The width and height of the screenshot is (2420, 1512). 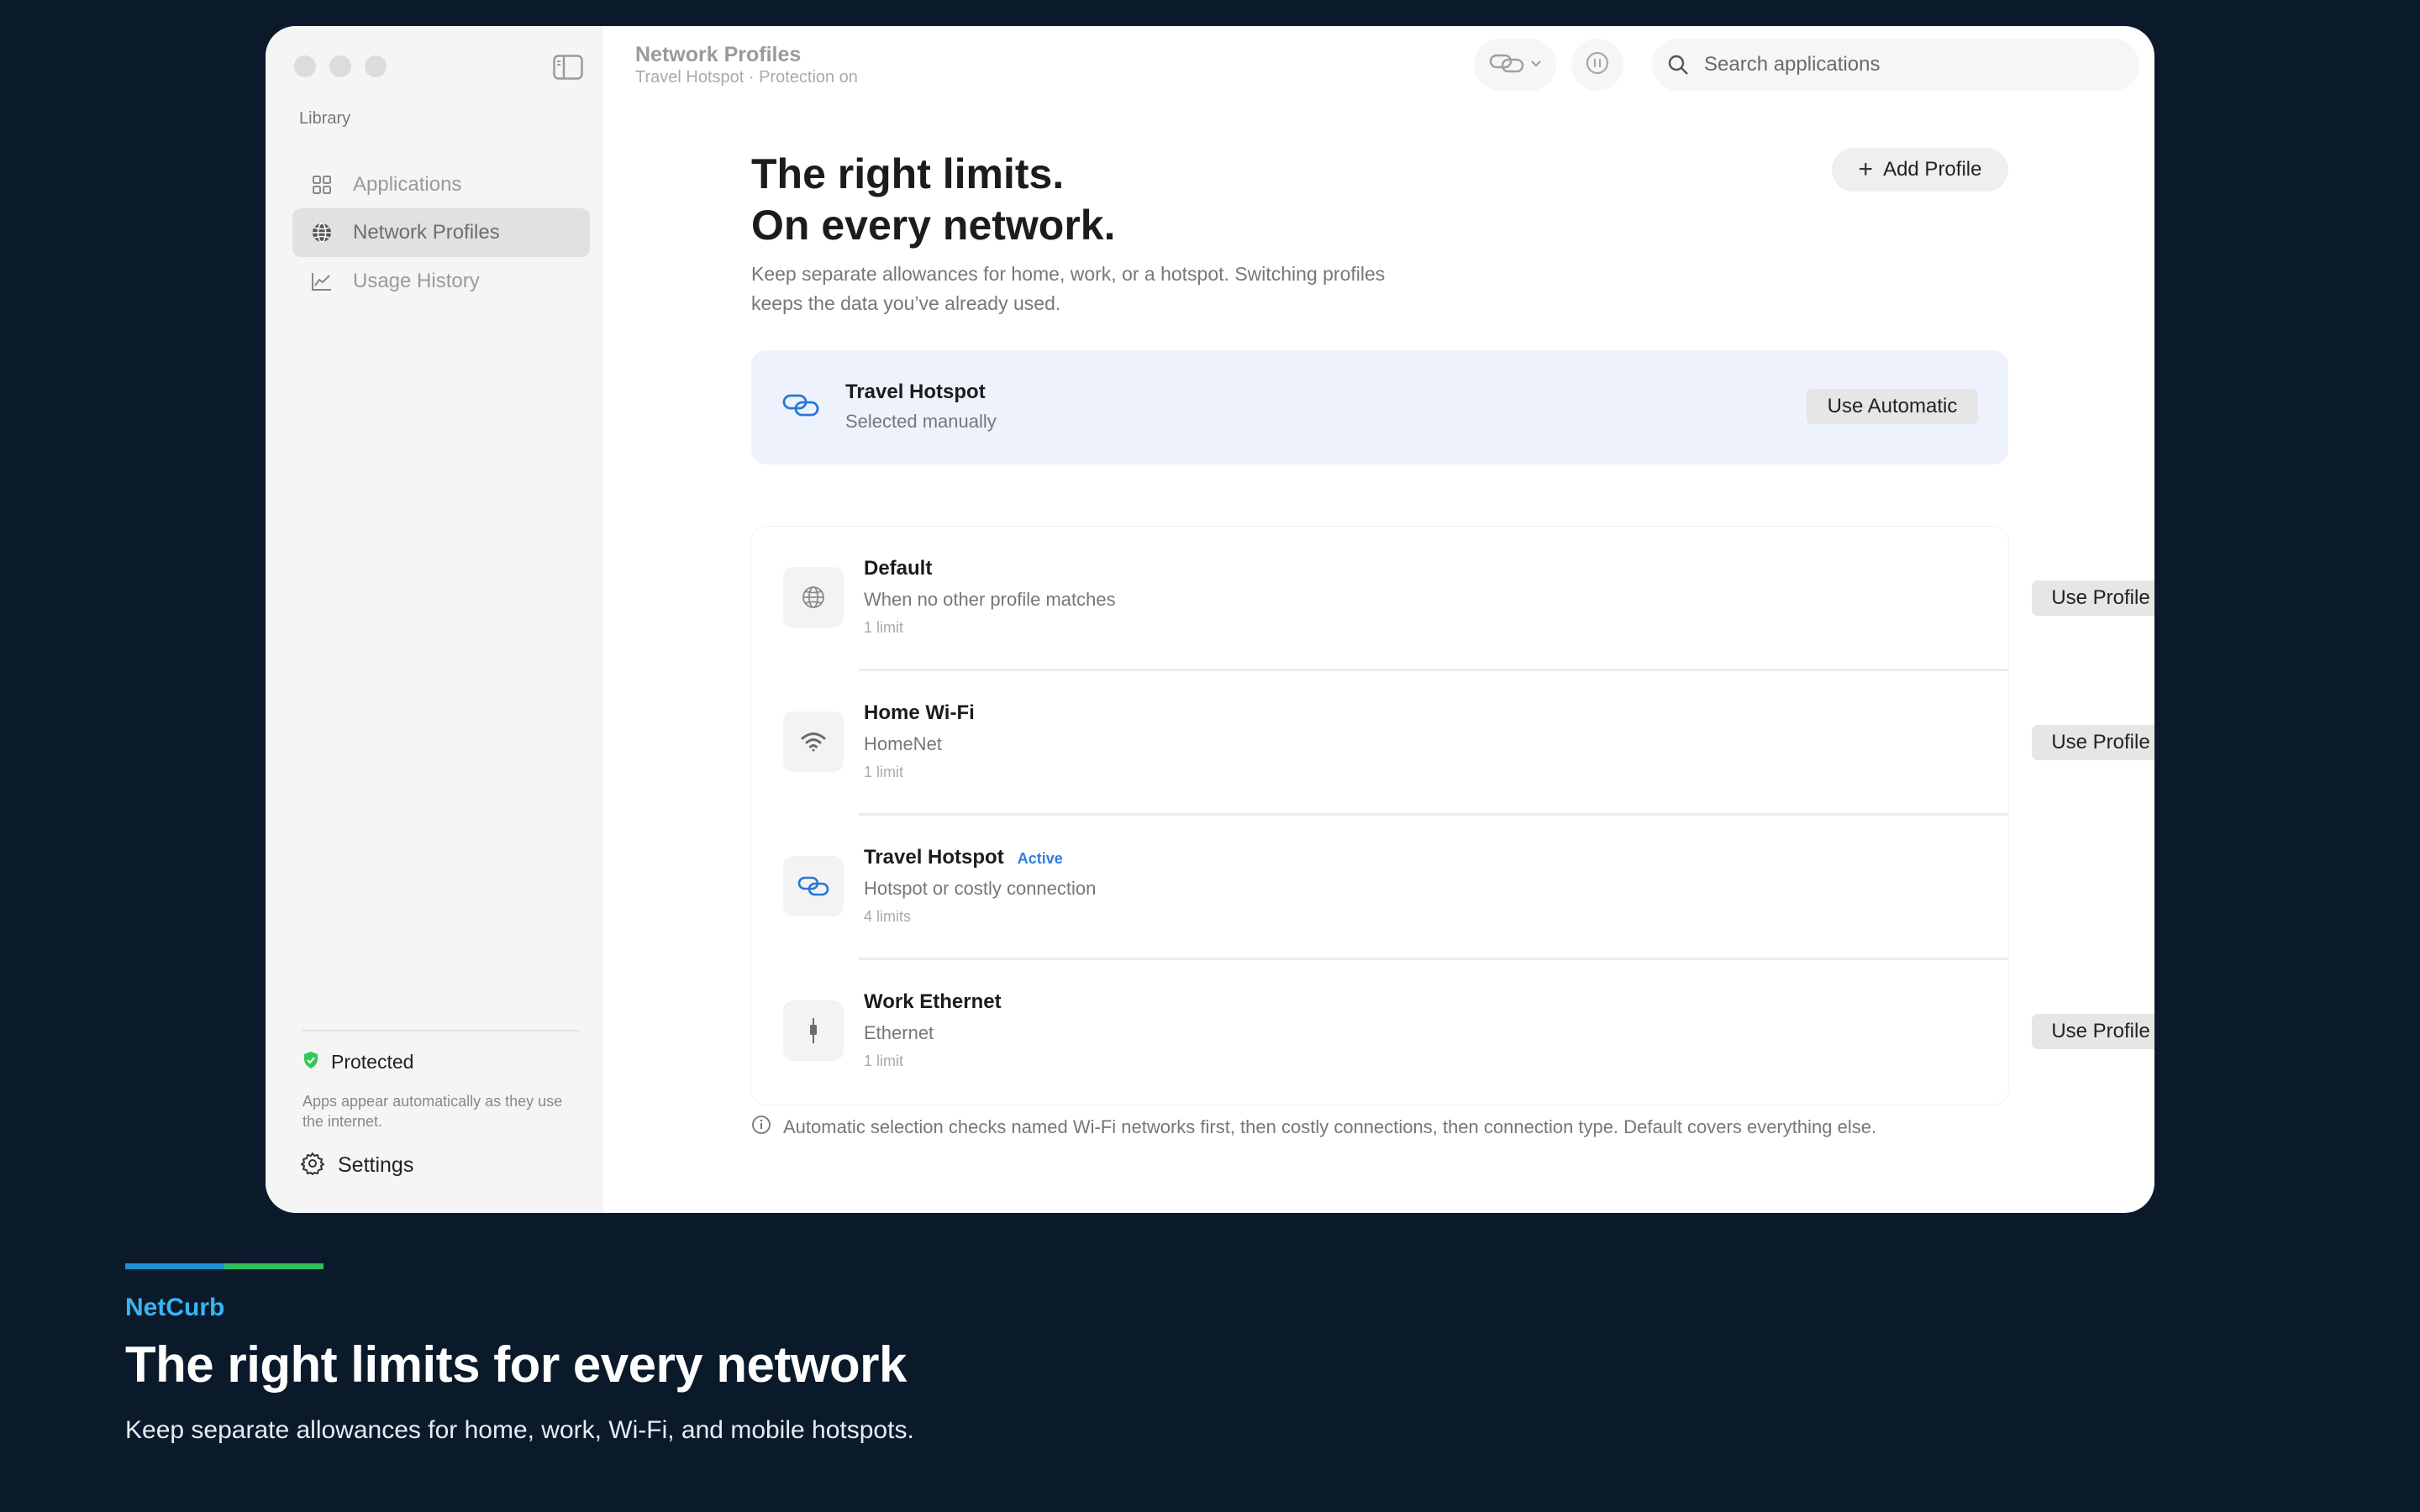 What do you see at coordinates (747, 77) in the screenshot?
I see `window-subtitle: Travel Hotspot · Protection on` at bounding box center [747, 77].